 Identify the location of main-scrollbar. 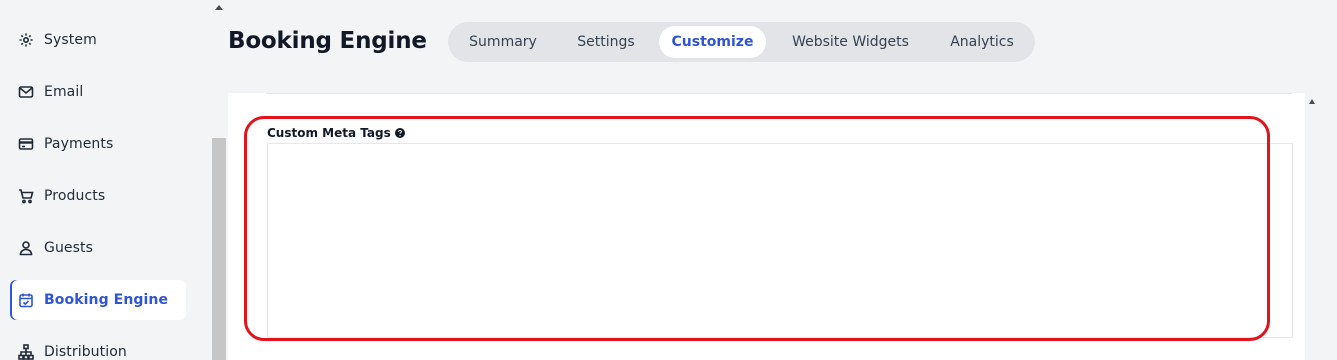
(1313, 226).